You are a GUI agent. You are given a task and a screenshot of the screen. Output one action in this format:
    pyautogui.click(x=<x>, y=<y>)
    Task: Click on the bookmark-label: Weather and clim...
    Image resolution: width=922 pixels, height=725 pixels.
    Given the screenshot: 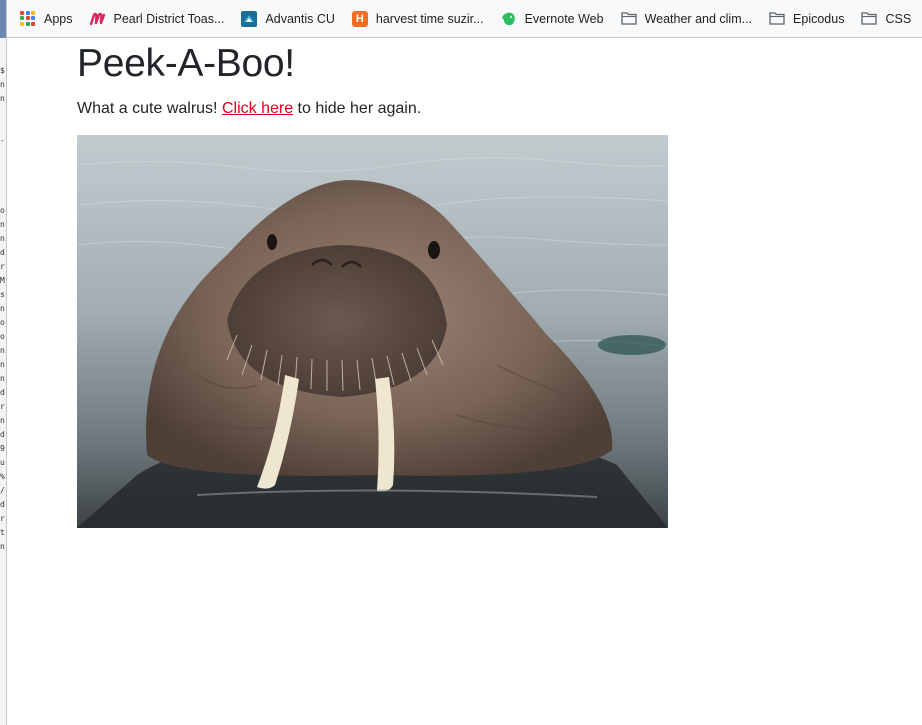 What is the action you would take?
    pyautogui.click(x=698, y=18)
    